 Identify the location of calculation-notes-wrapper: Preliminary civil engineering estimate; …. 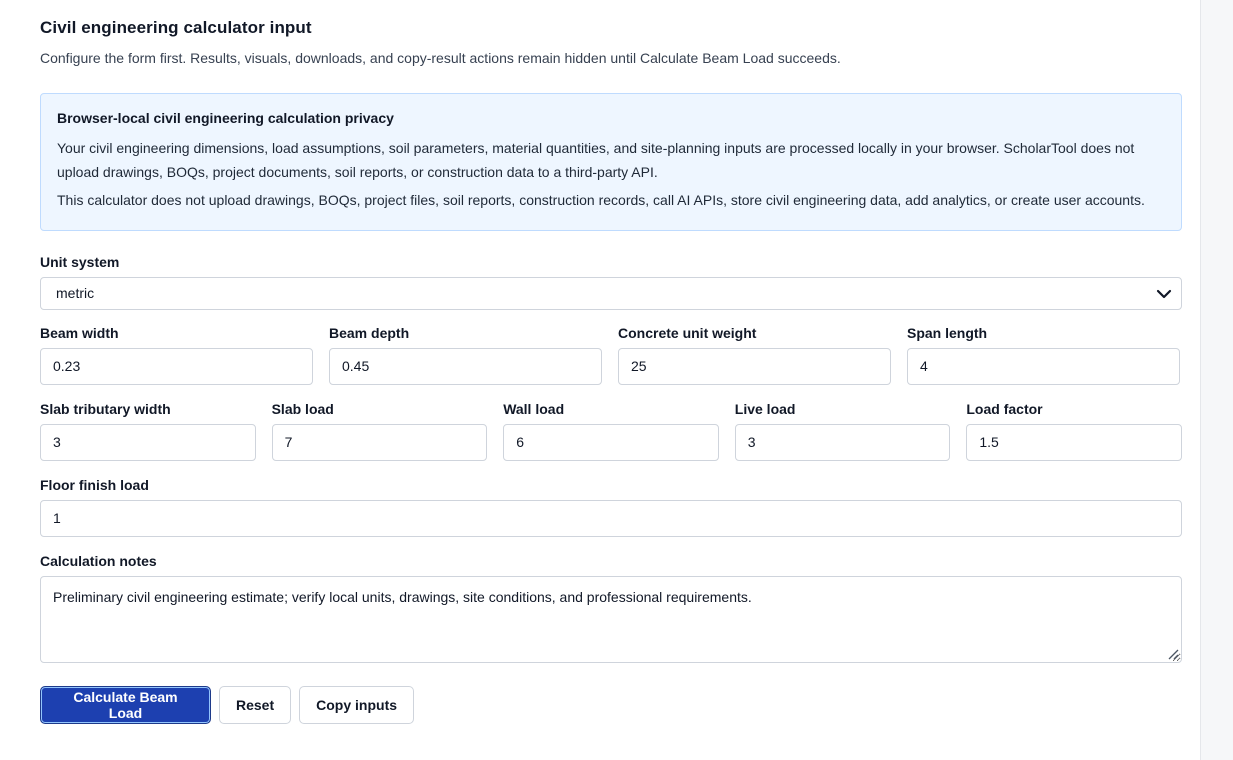
(611, 619).